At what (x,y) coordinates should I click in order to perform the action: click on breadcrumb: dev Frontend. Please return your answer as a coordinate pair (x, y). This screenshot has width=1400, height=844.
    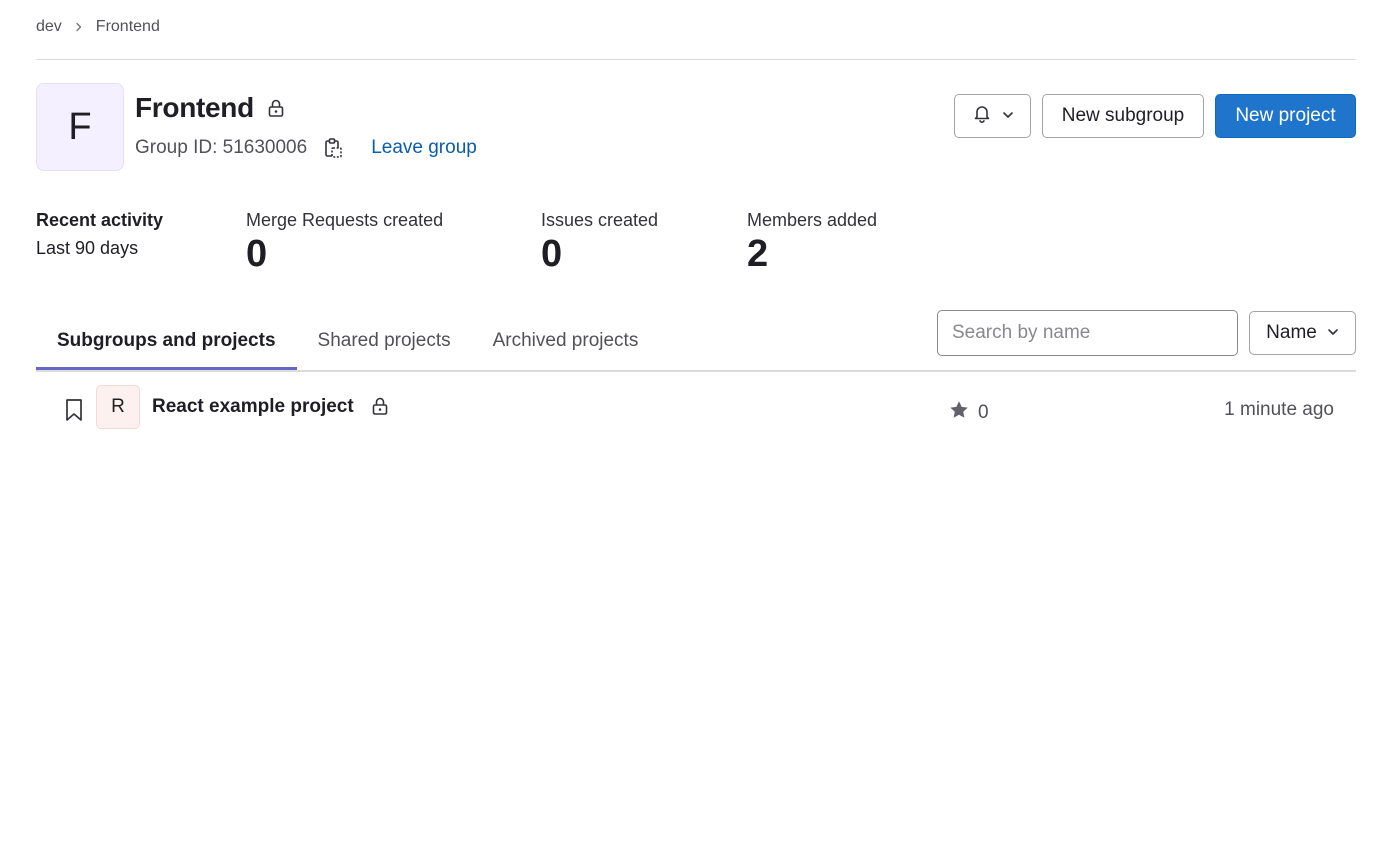
    Looking at the image, I should click on (98, 27).